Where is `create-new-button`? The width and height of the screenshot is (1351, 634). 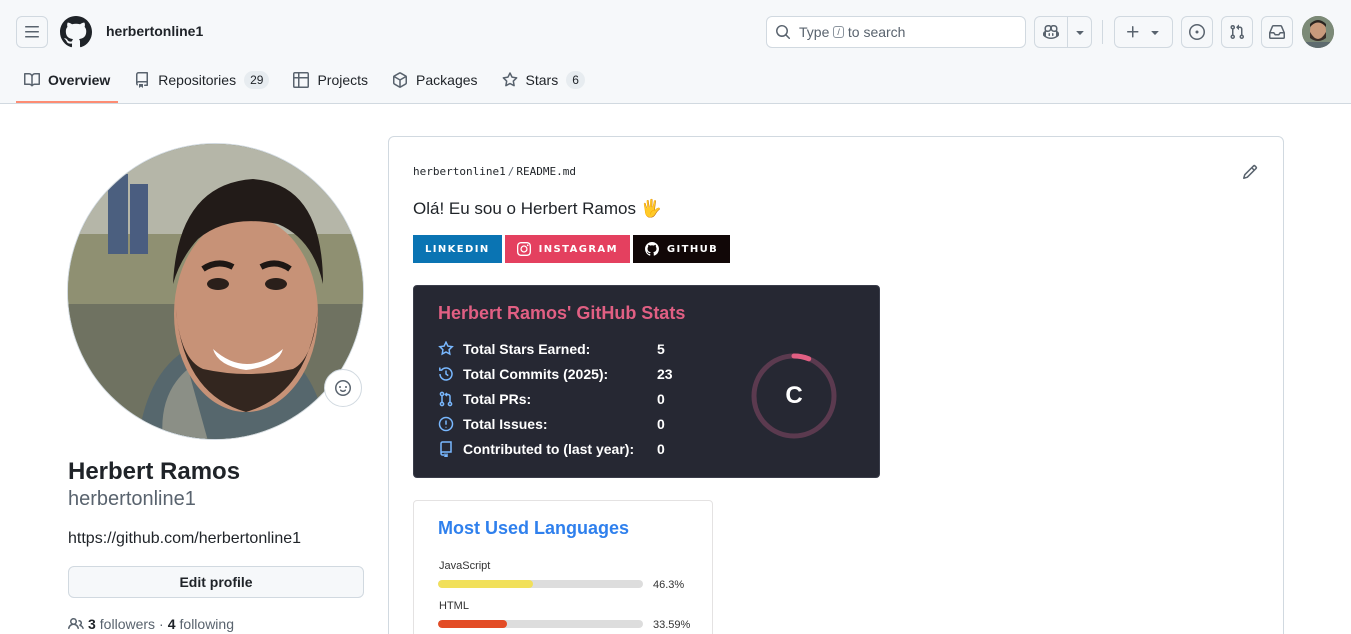
create-new-button is located at coordinates (1143, 32).